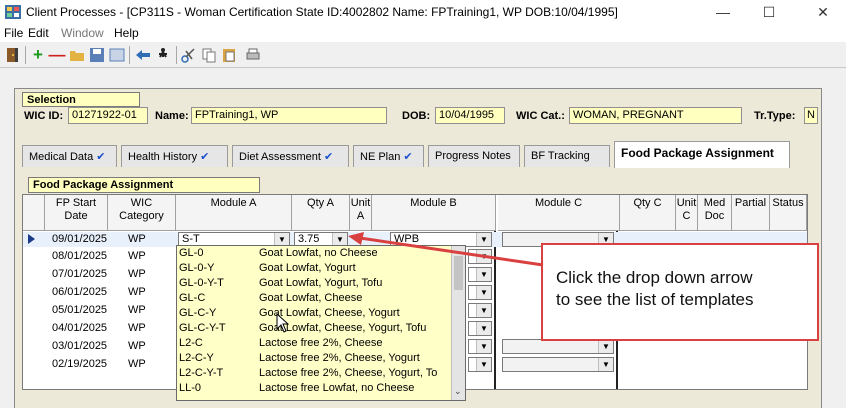 The height and width of the screenshot is (408, 846). What do you see at coordinates (163, 55) in the screenshot?
I see `run-icon` at bounding box center [163, 55].